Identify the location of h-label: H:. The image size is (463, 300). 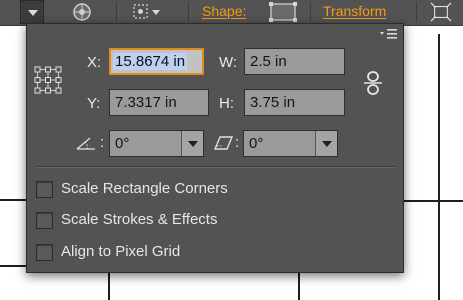
(226, 103).